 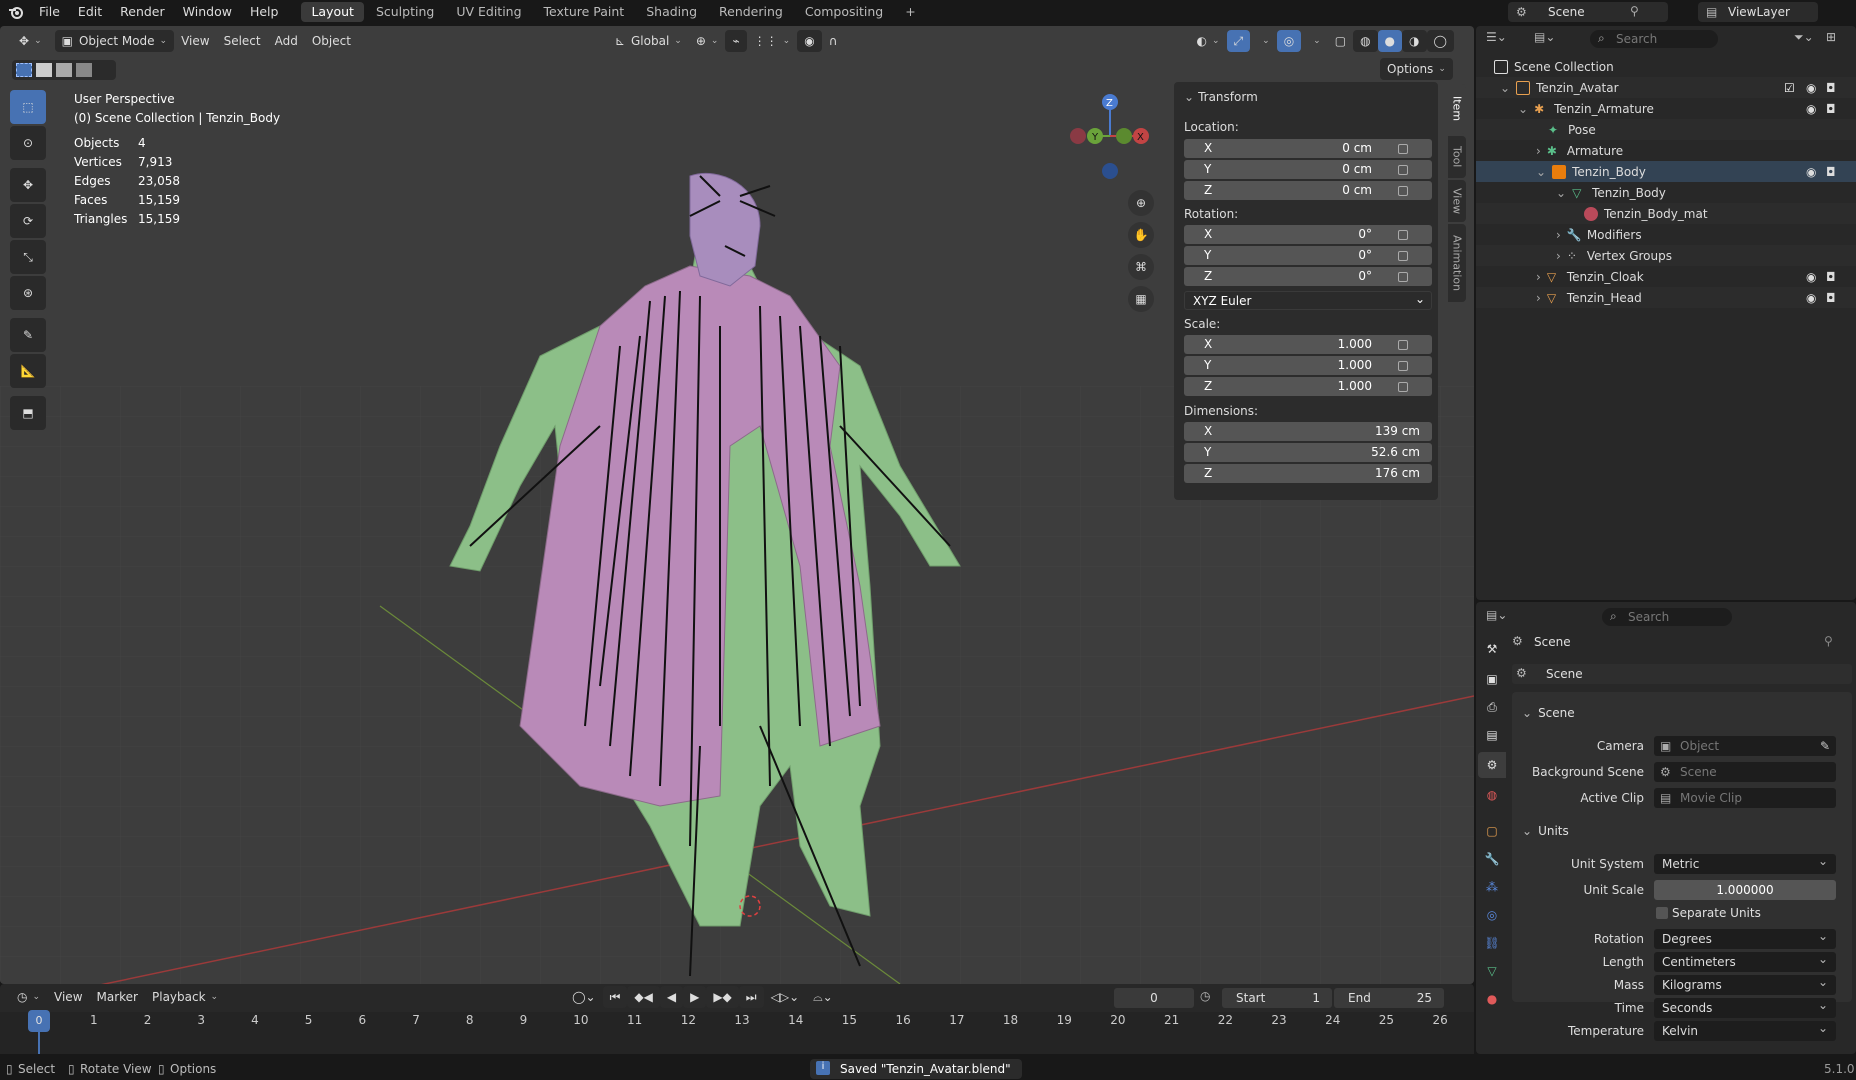 I want to click on mass-units-dropdown: Kilograms, so click(x=1745, y=983).